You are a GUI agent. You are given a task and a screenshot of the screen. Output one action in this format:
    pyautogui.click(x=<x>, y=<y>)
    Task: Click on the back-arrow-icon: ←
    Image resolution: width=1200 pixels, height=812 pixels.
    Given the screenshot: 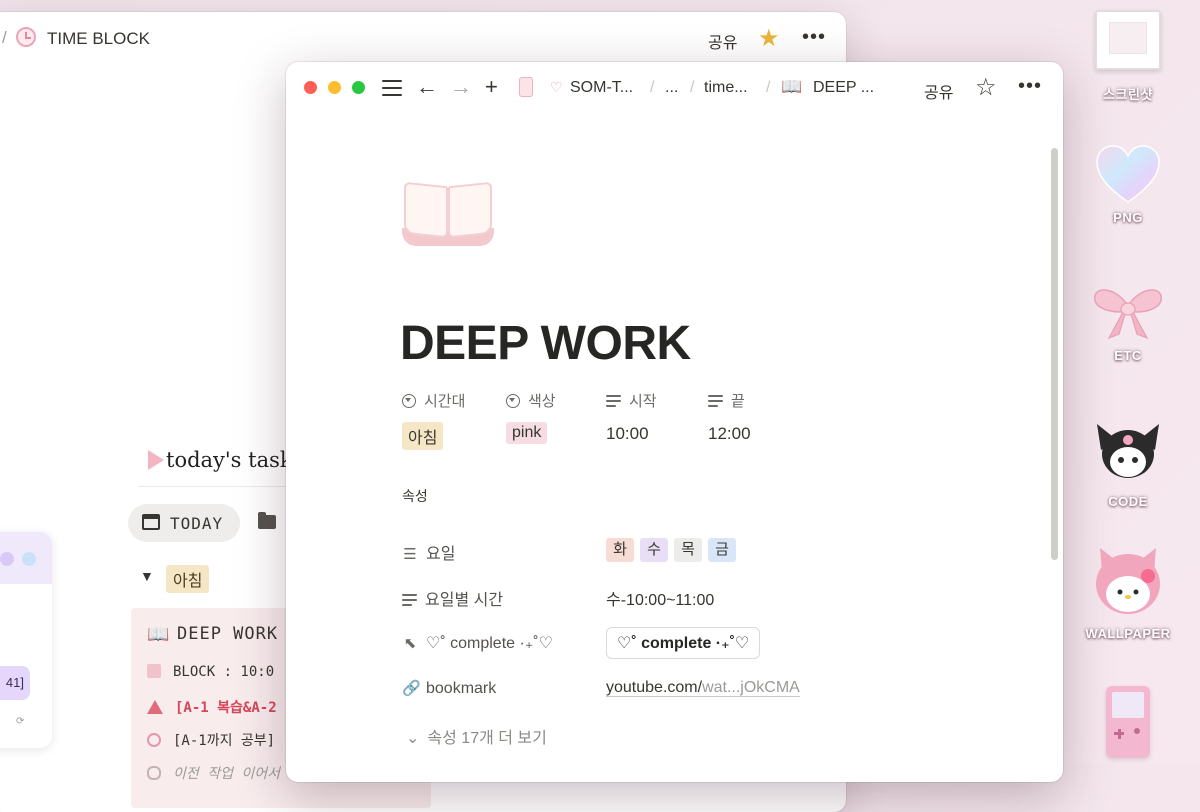 What is the action you would take?
    pyautogui.click(x=427, y=87)
    